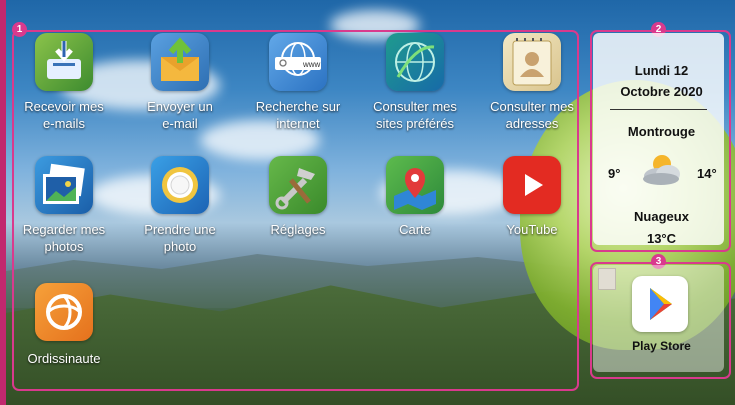 Image resolution: width=735 pixels, height=405 pixels. Describe the element at coordinates (298, 185) in the screenshot. I see `settings-tools-icon` at that location.